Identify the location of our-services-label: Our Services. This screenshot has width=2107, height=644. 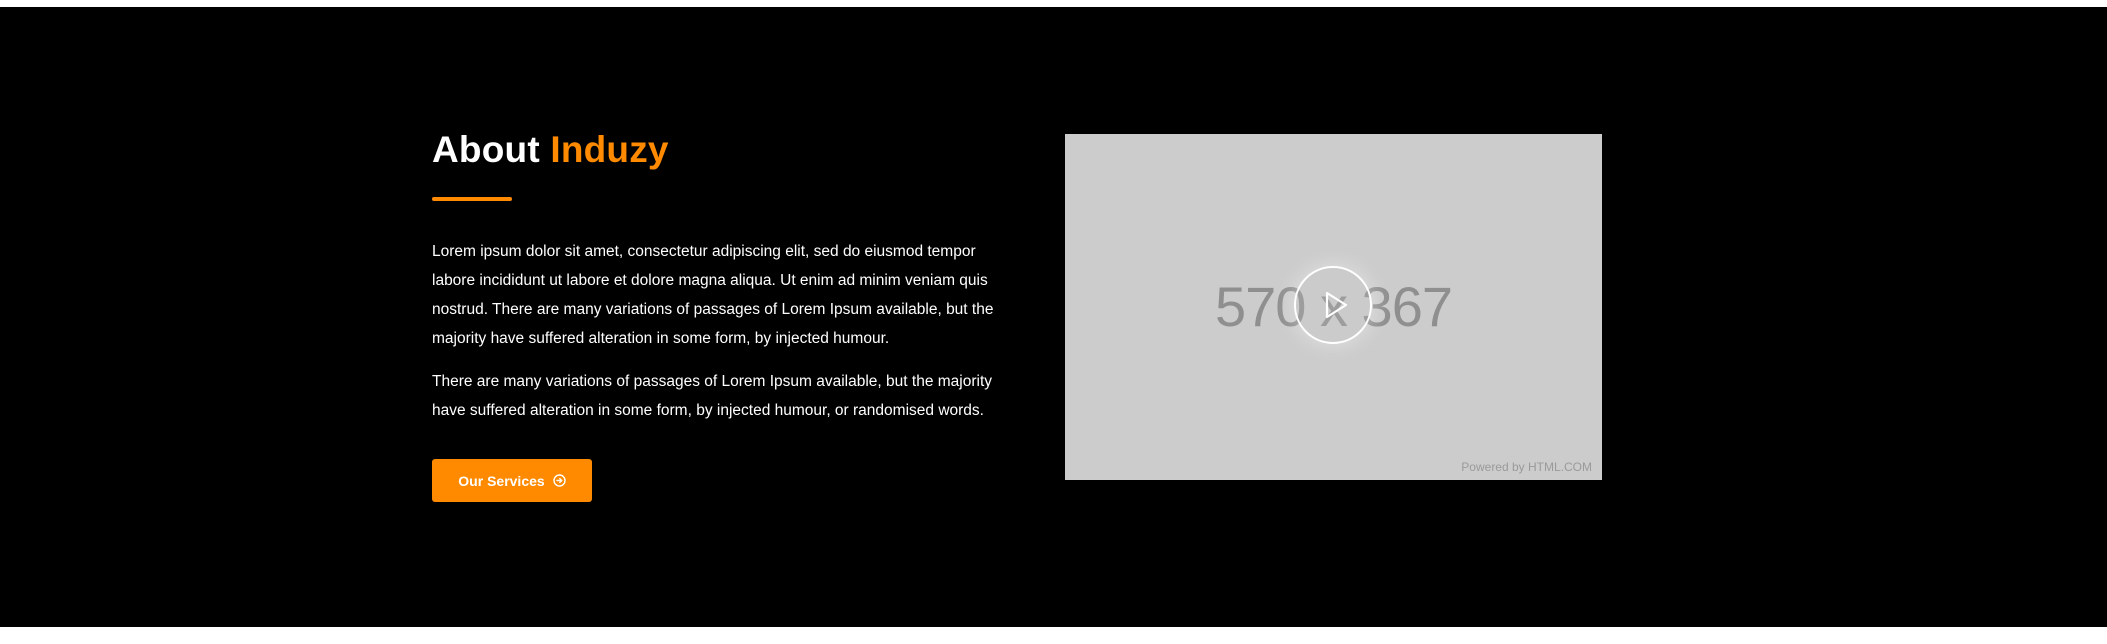
(501, 480).